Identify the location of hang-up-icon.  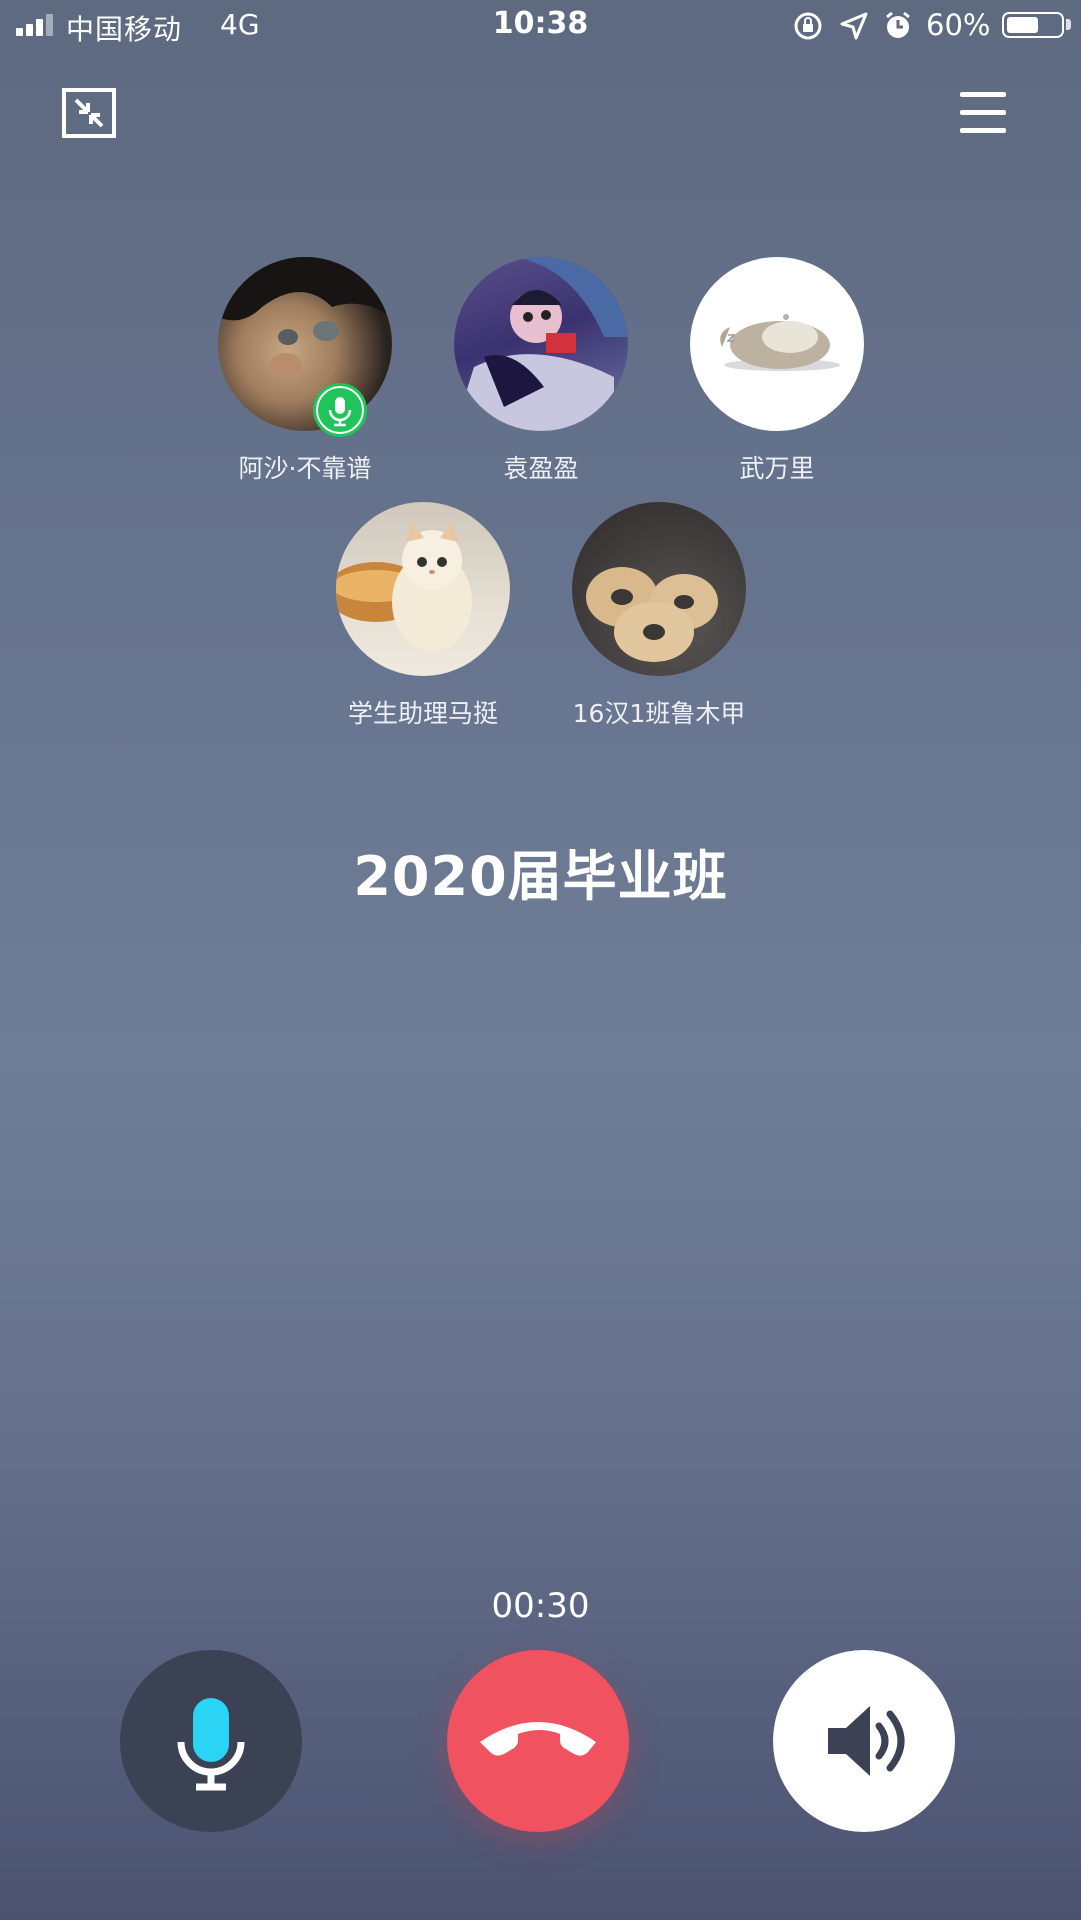
(538, 1739).